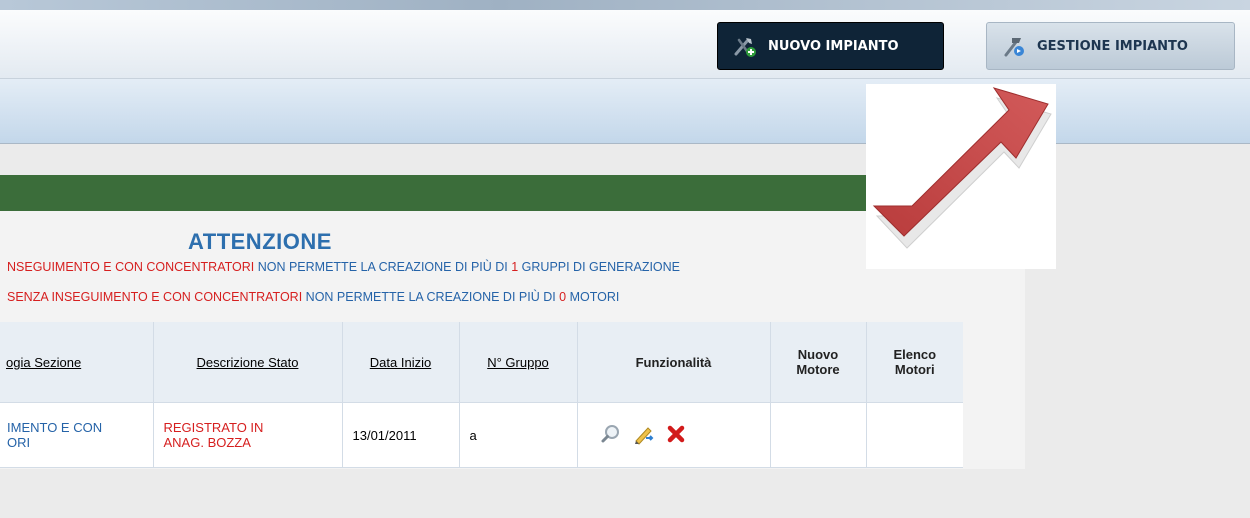  I want to click on new-plant-button: NUOVO IMPIANTO, so click(830, 46).